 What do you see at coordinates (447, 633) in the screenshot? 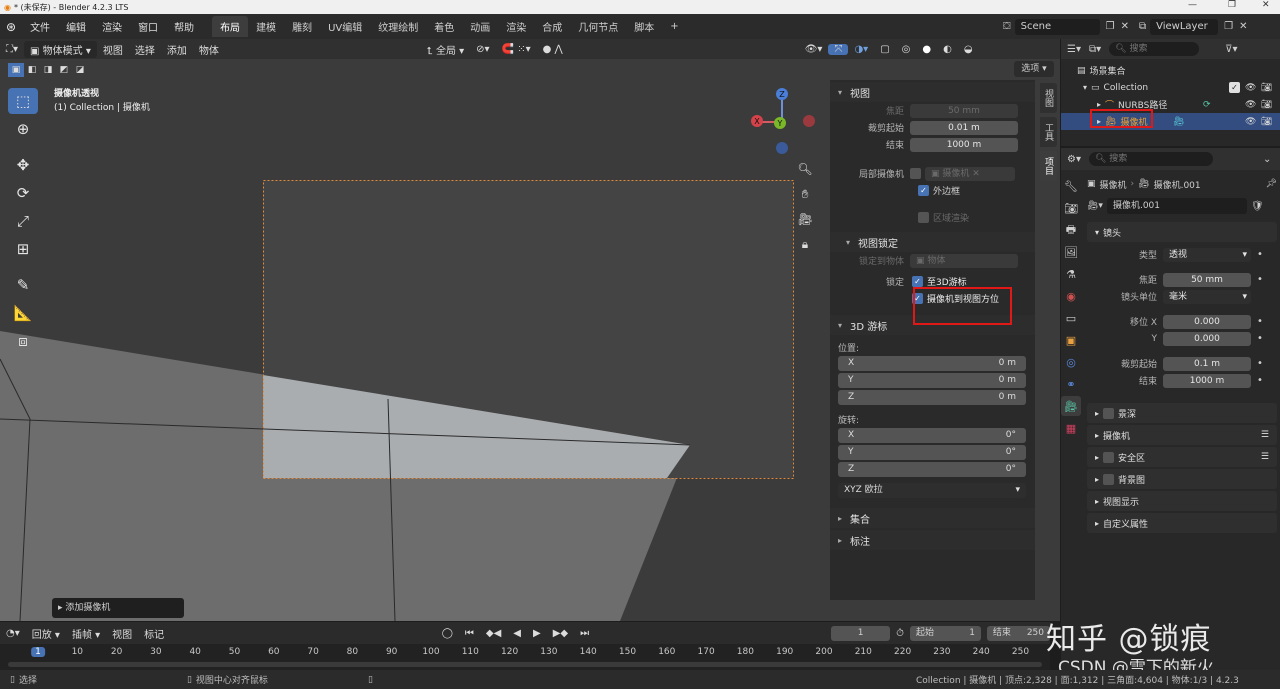
I see `auto-keying-icon: ◯` at bounding box center [447, 633].